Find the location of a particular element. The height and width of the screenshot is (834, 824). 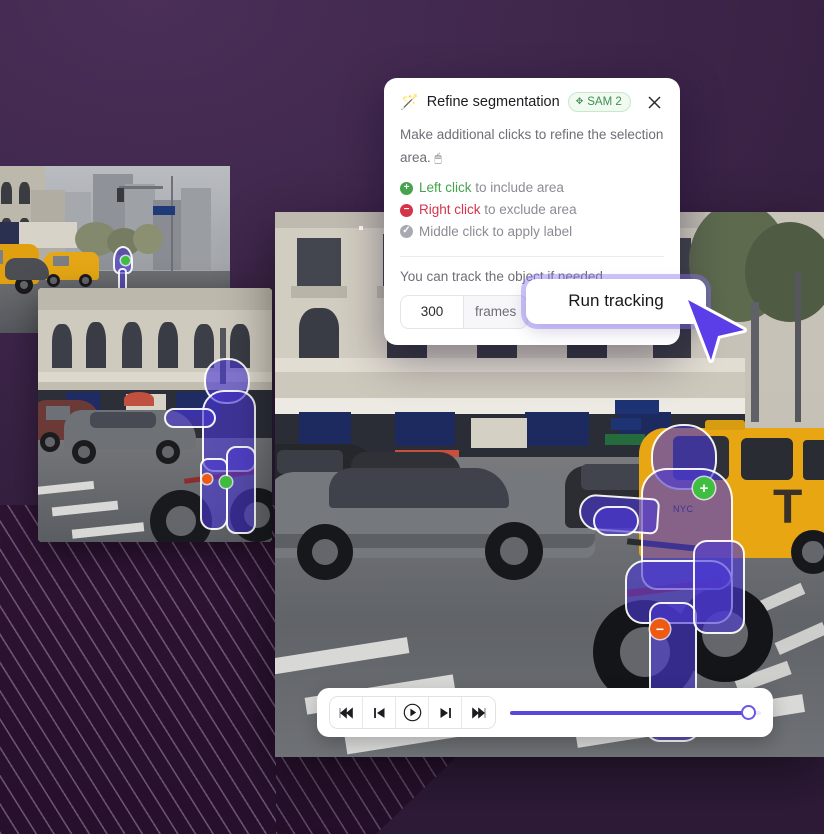

include-marker-thumb-mid is located at coordinates (226, 482).